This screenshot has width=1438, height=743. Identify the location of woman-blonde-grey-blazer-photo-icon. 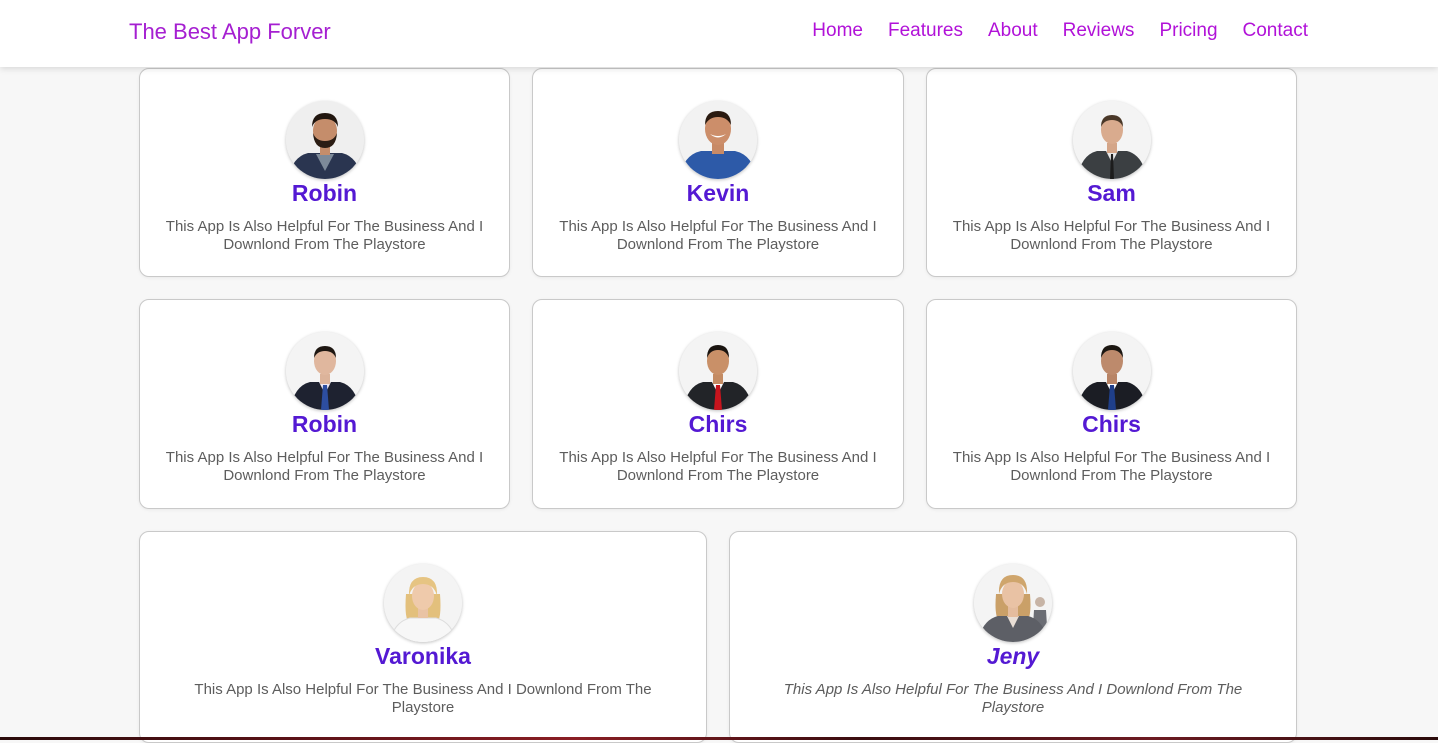
(1013, 603).